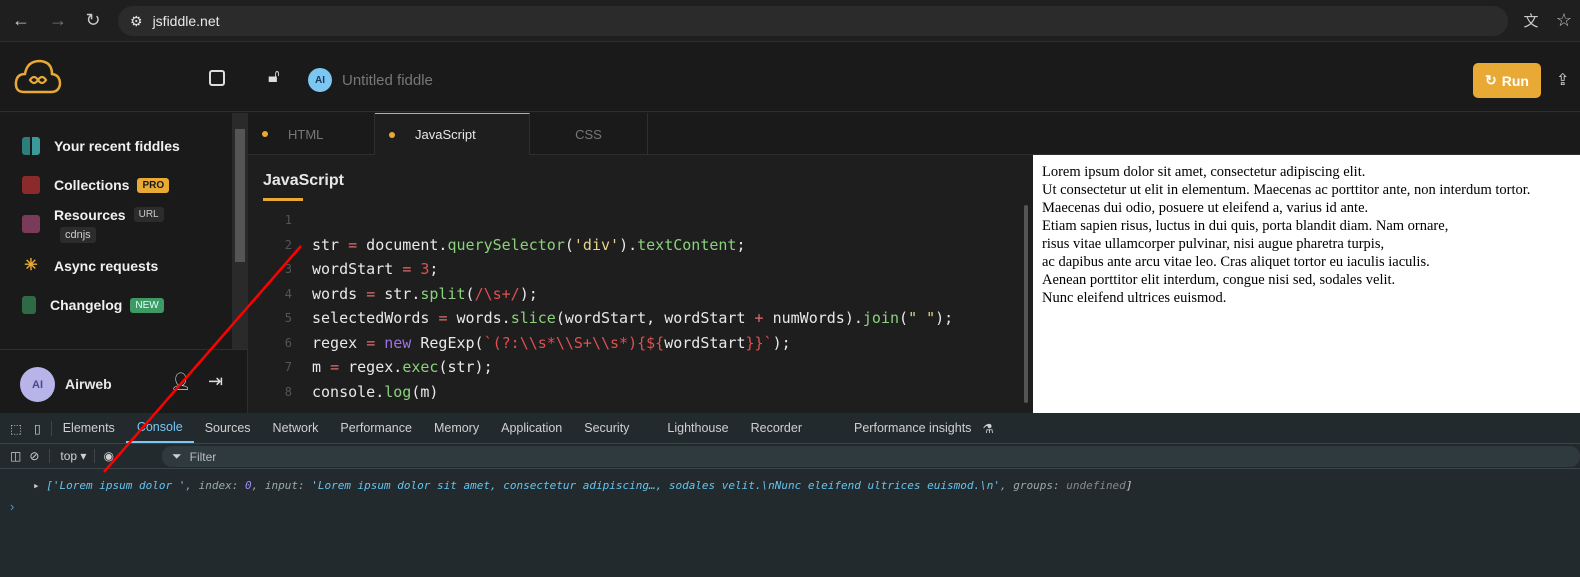  Describe the element at coordinates (790, 77) in the screenshot. I see `app-header: 🔓︎ AI Untitled fiddle ↻ Run ⇪` at that location.